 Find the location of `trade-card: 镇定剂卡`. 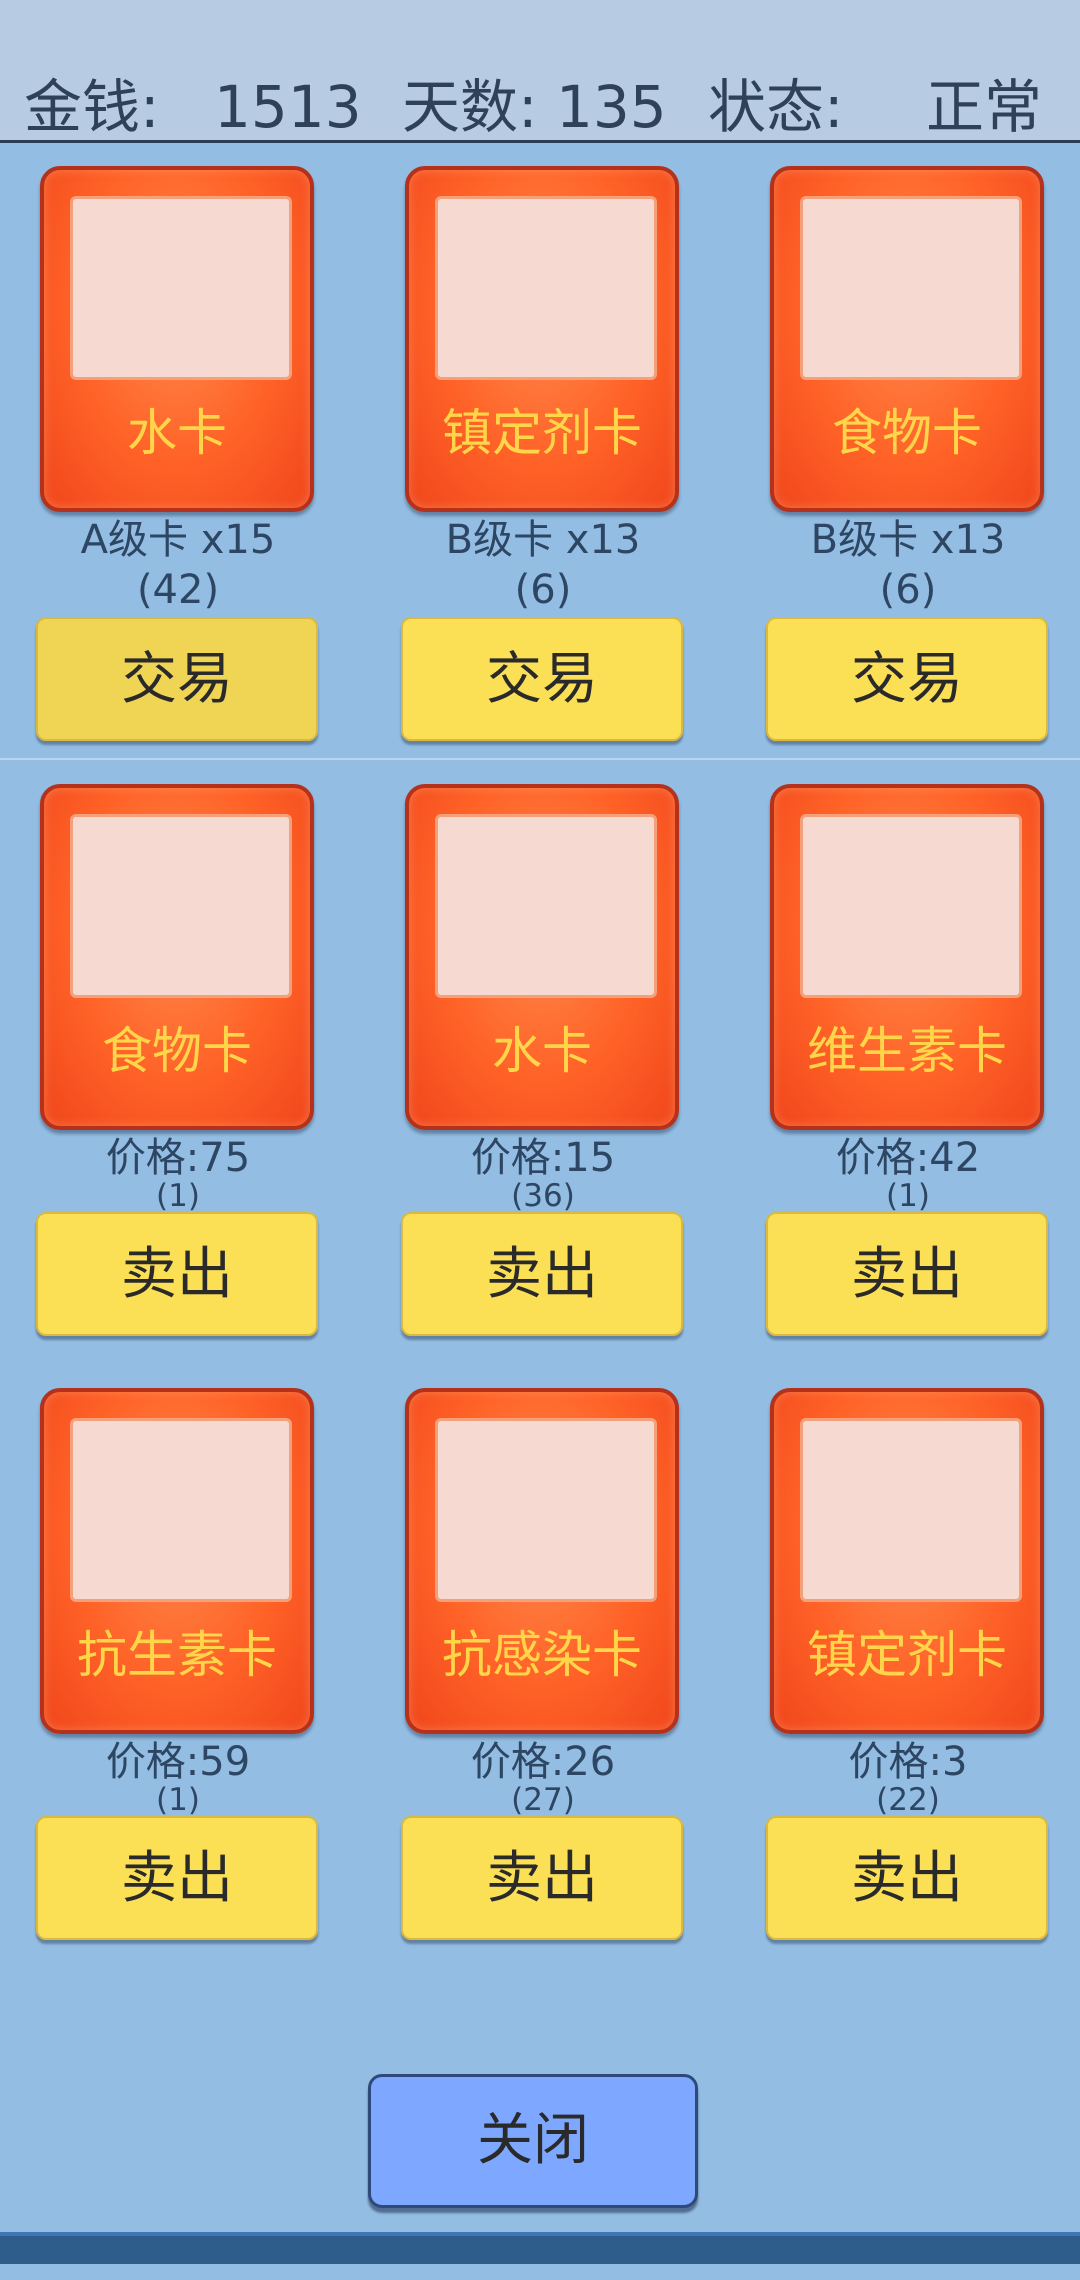

trade-card: 镇定剂卡 is located at coordinates (542, 339).